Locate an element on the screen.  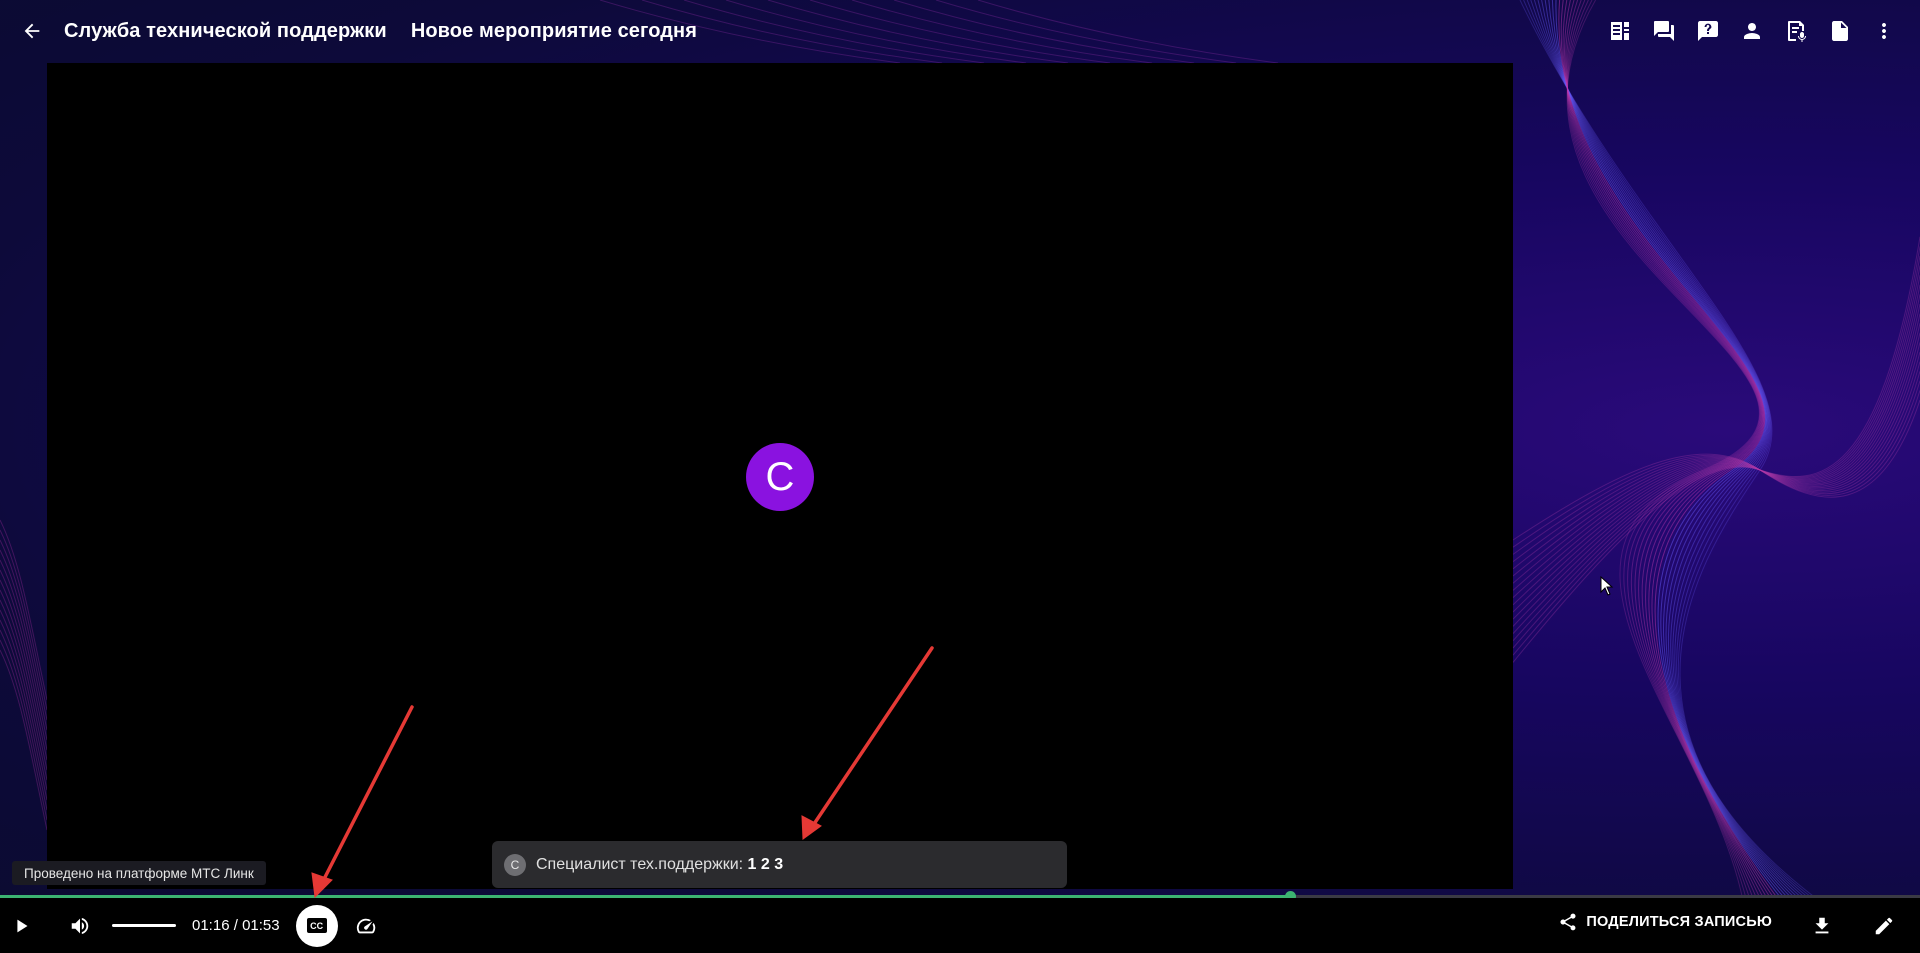
questions-button is located at coordinates (1708, 31).